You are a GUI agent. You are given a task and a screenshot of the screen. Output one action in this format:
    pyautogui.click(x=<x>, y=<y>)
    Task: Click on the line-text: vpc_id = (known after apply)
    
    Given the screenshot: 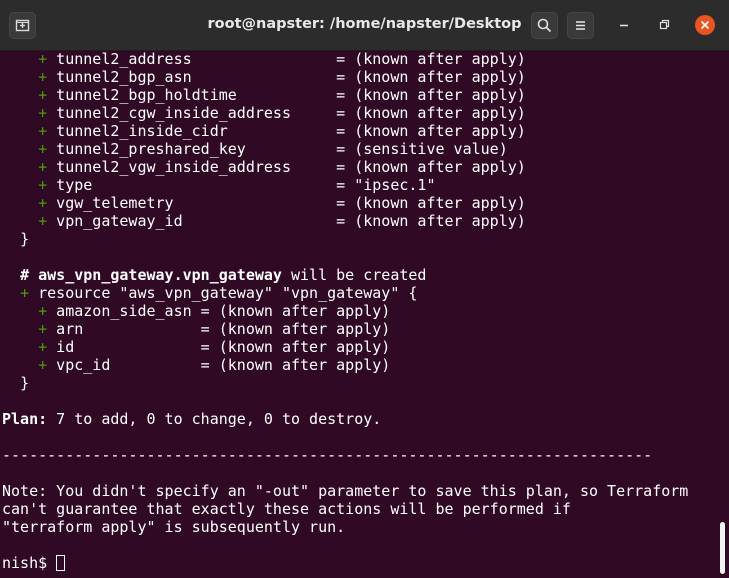 What is the action you would take?
    pyautogui.click(x=219, y=365)
    